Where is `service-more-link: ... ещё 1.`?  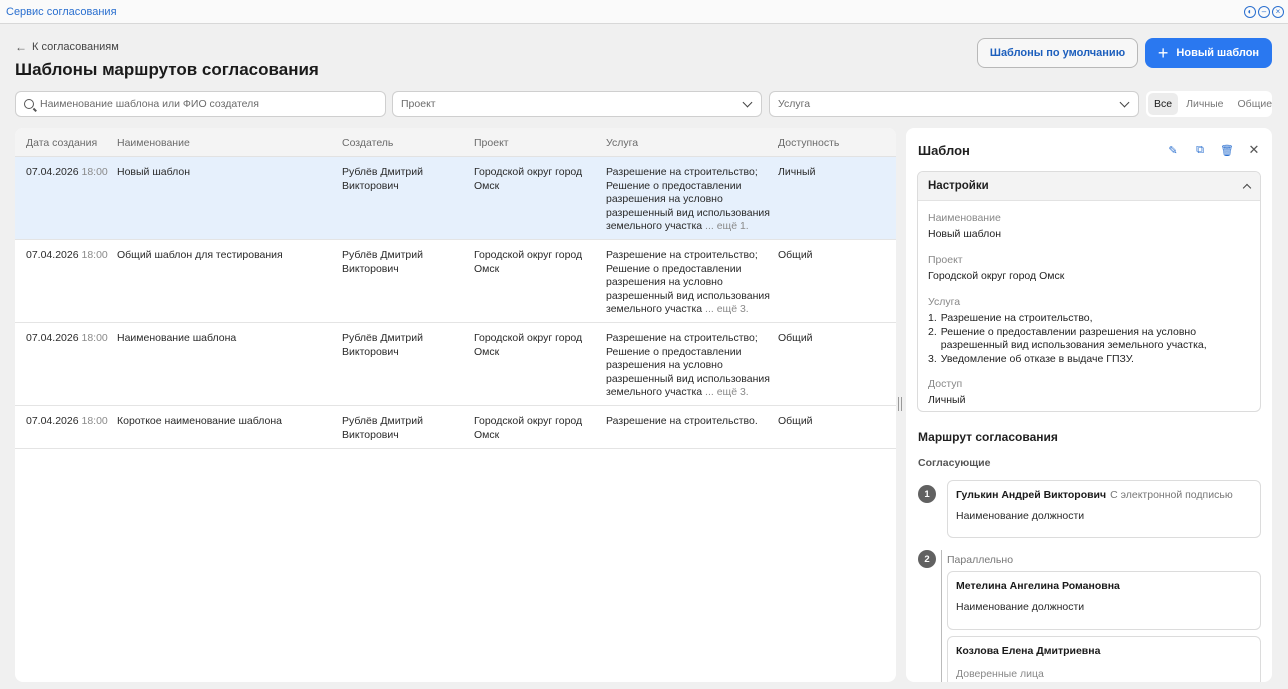
service-more-link: ... ещё 1. is located at coordinates (727, 226).